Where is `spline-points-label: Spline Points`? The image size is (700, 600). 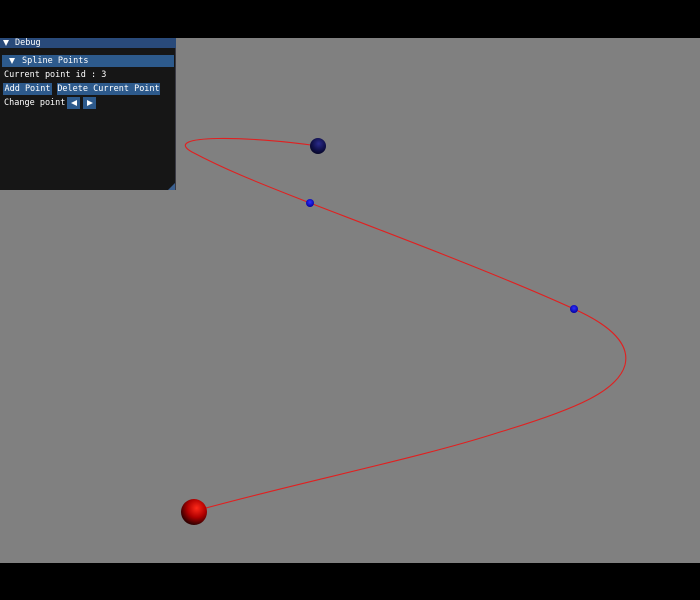 spline-points-label: Spline Points is located at coordinates (55, 61).